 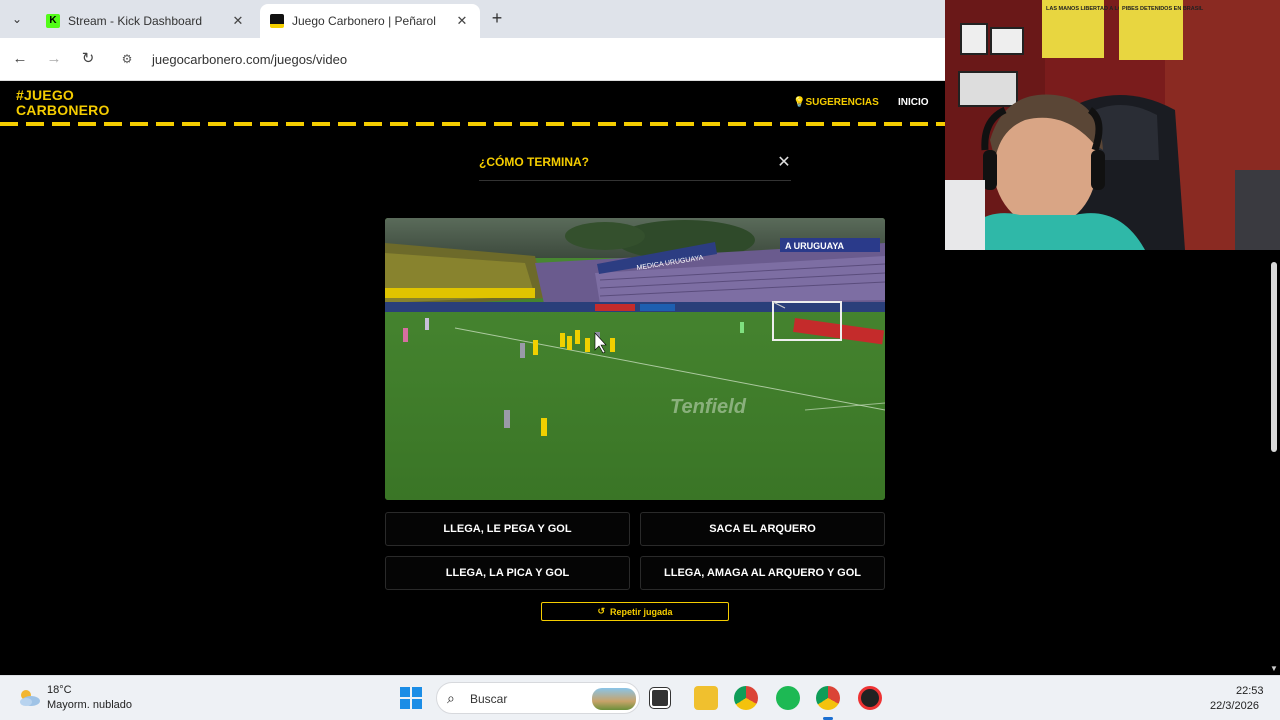 I want to click on search-icon: ⌕, so click(x=451, y=698).